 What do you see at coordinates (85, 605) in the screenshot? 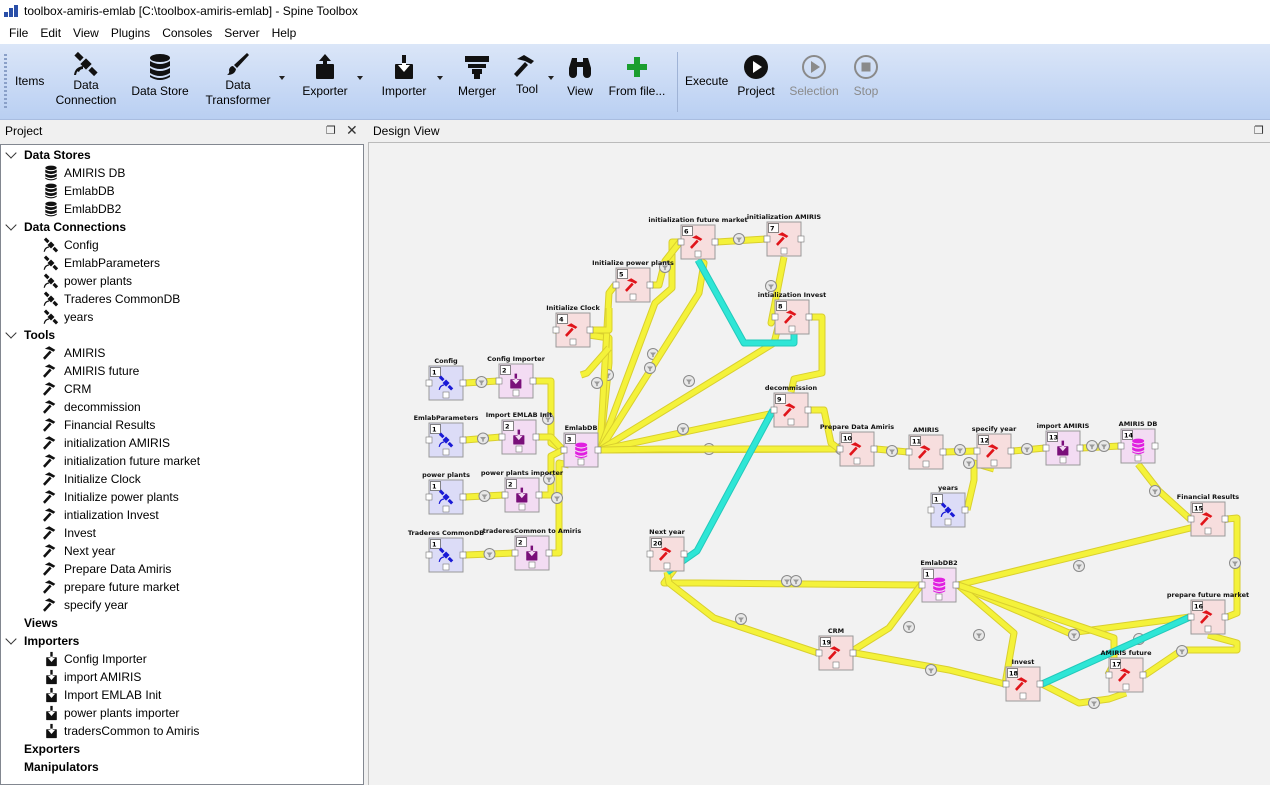
I see `tree-item: specify year` at bounding box center [85, 605].